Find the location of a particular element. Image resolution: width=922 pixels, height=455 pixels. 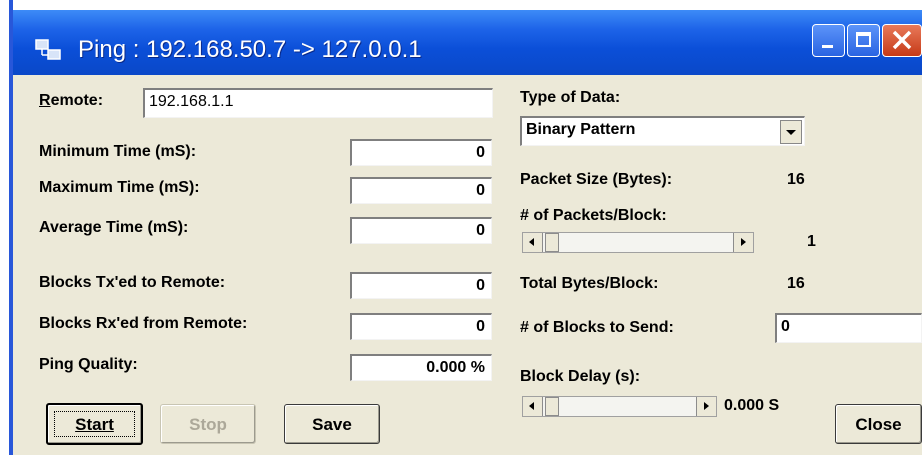

ping-quality-label: Ping Quality: is located at coordinates (88, 364).